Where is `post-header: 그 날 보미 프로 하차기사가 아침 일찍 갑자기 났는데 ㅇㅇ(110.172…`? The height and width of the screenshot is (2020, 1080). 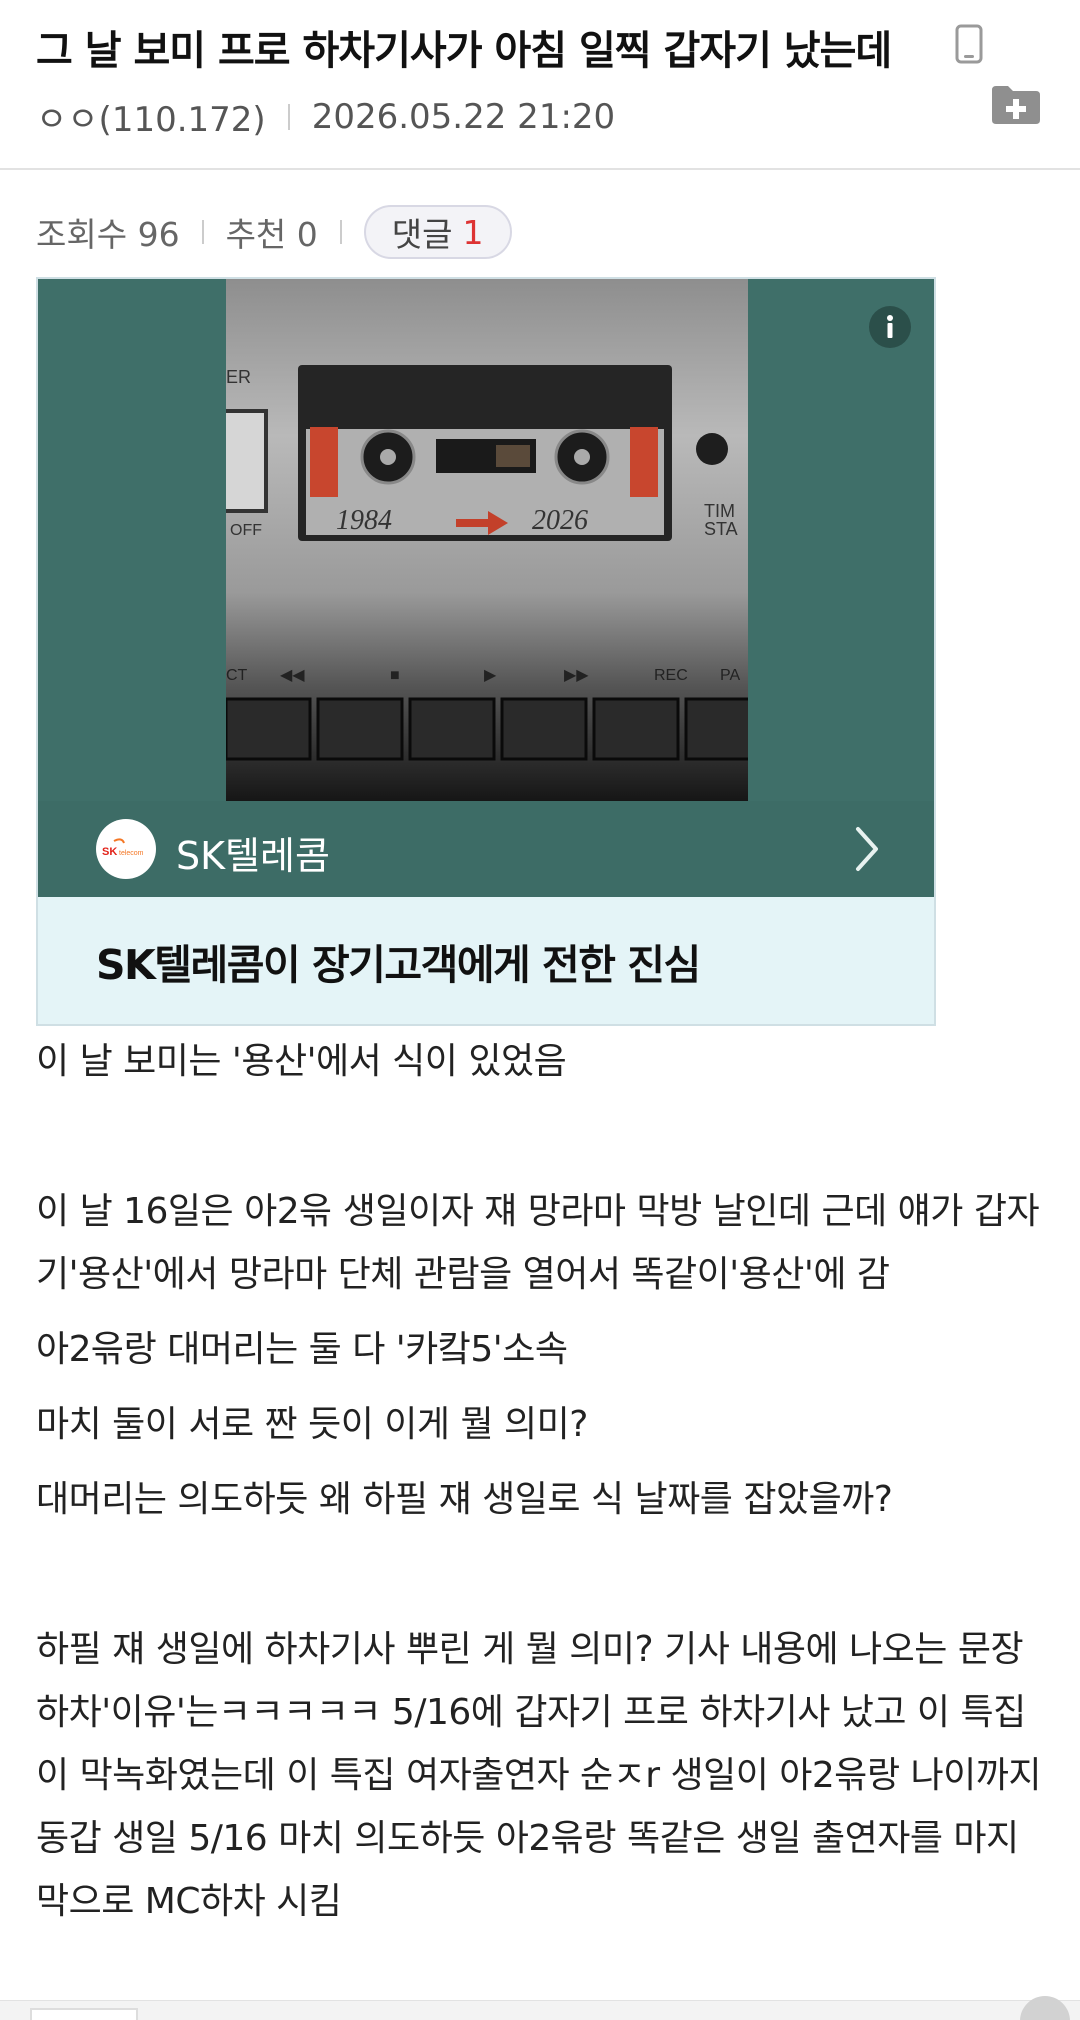 post-header: 그 날 보미 프로 하차기사가 아침 일찍 갑자기 났는데 ㅇㅇ(110.172… is located at coordinates (540, 85).